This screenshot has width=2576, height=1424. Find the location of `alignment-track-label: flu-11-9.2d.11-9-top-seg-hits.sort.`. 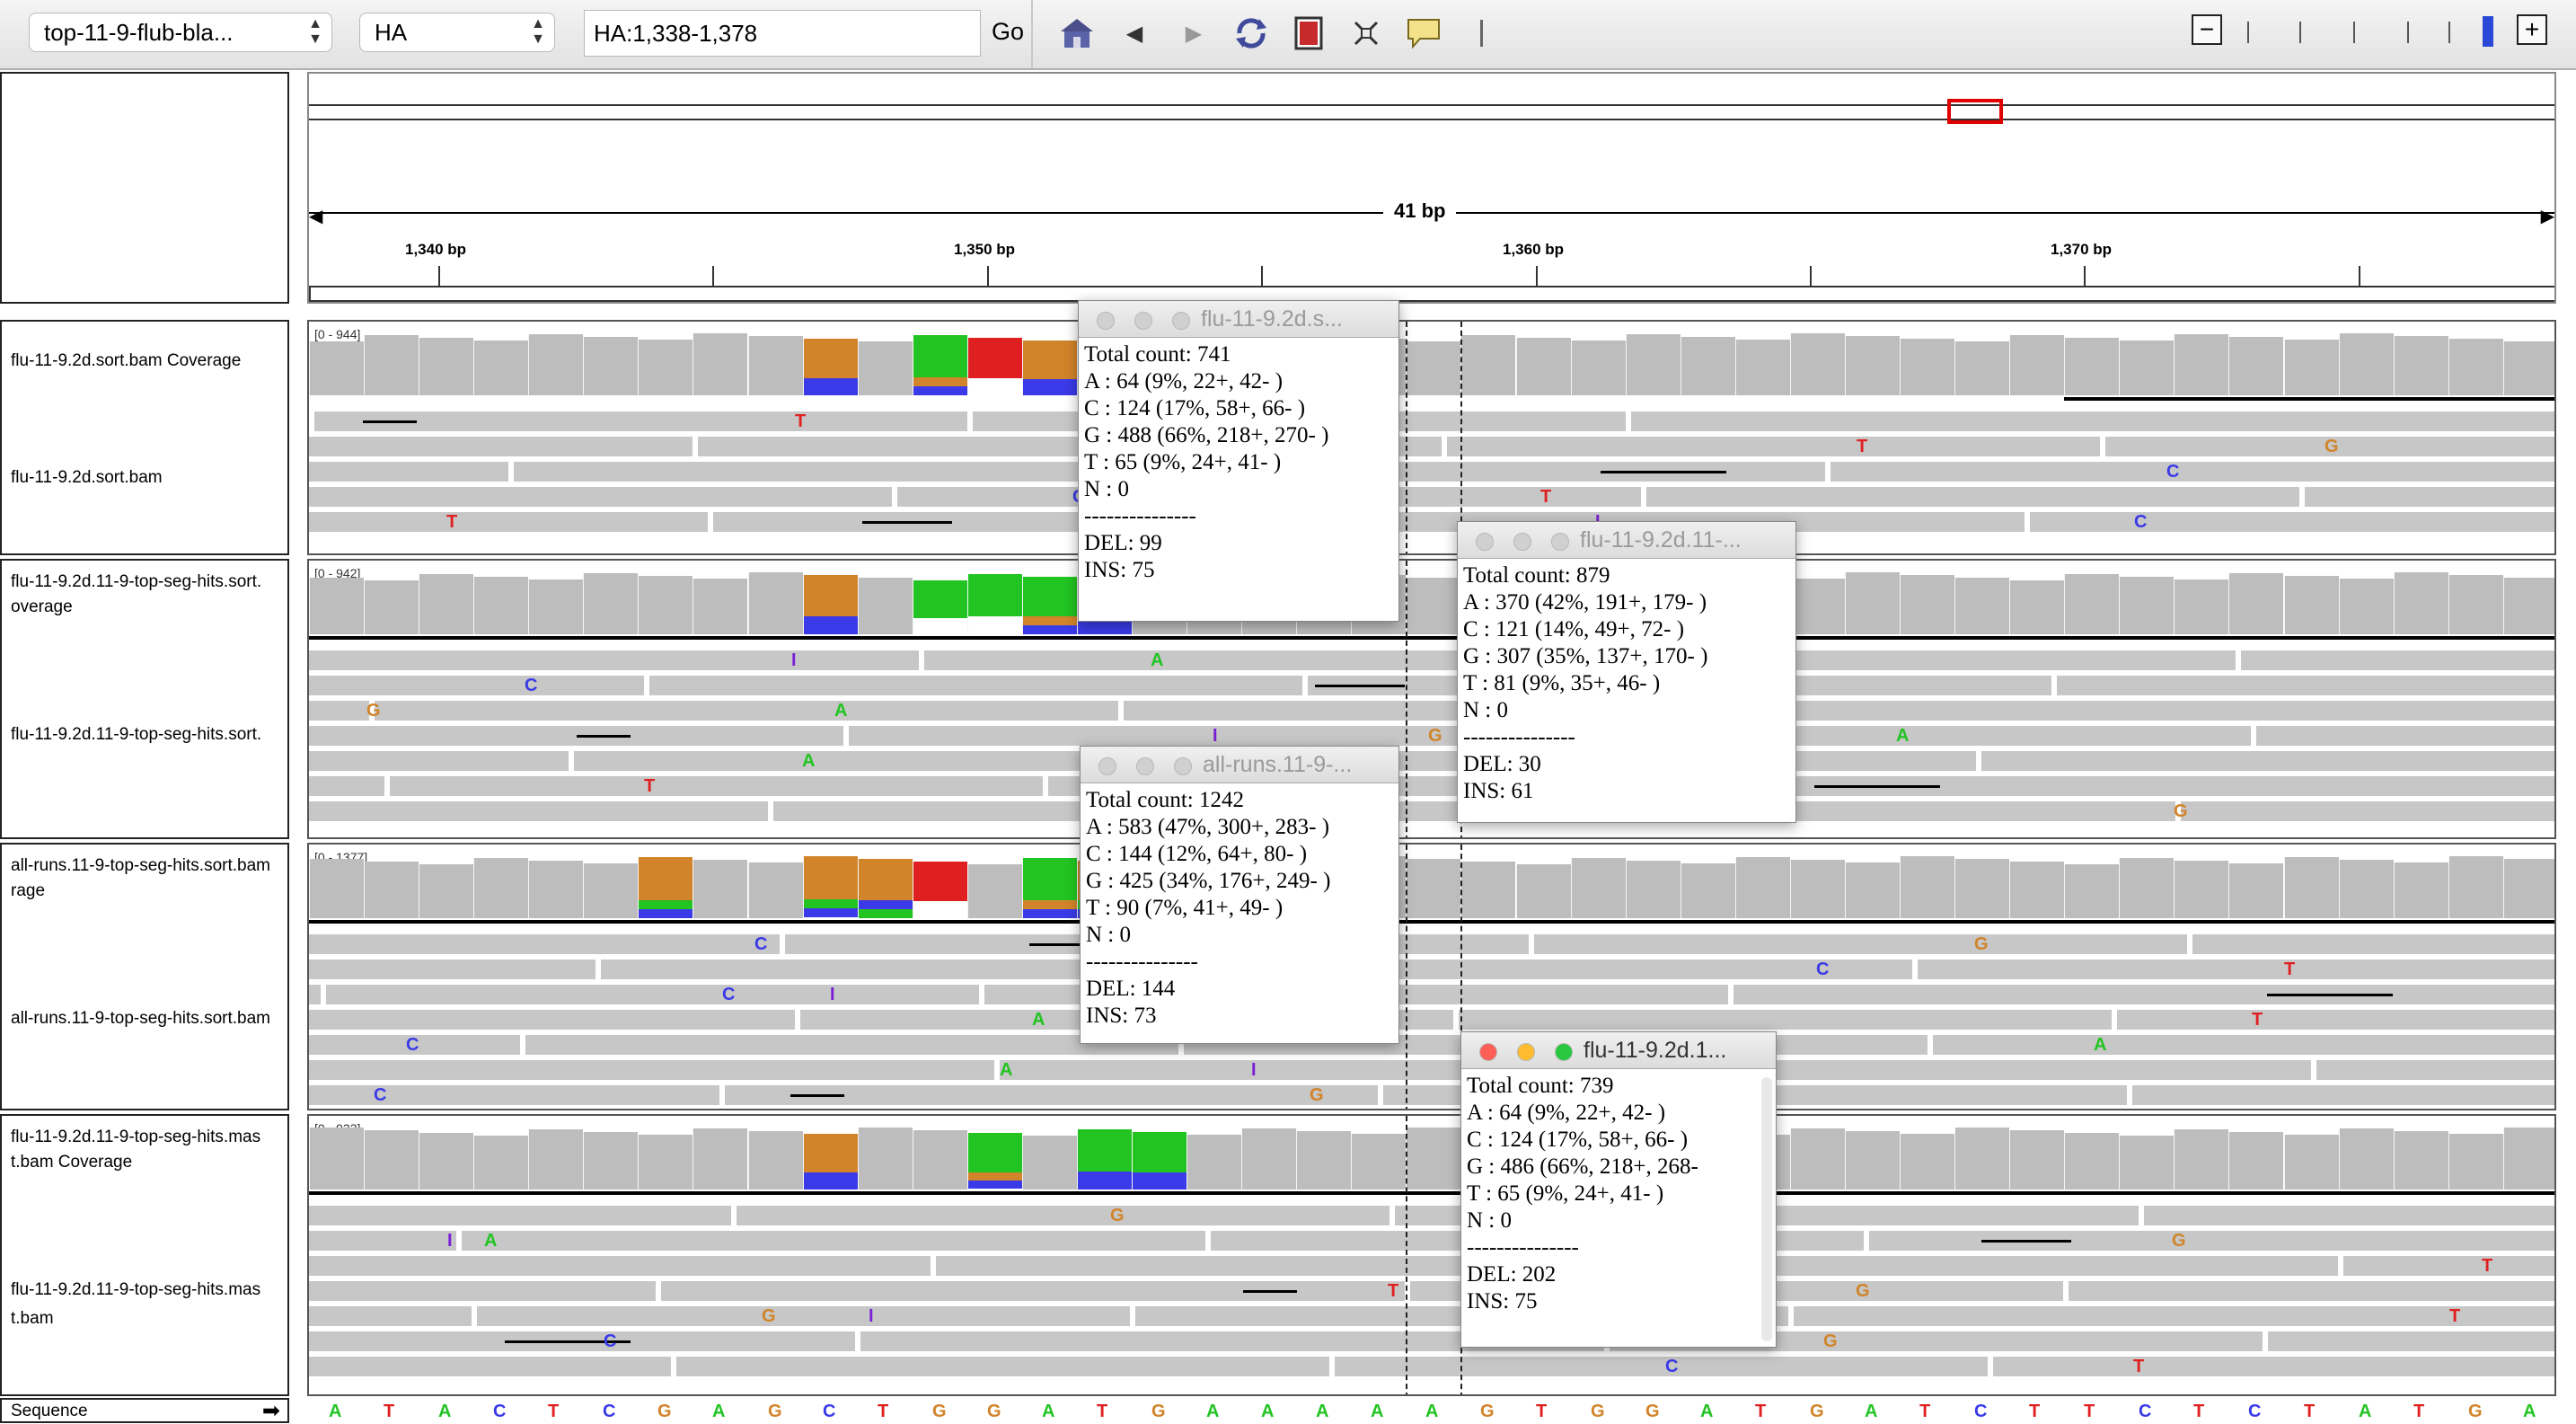

alignment-track-label: flu-11-9.2d.11-9-top-seg-hits.sort. is located at coordinates (150, 735).